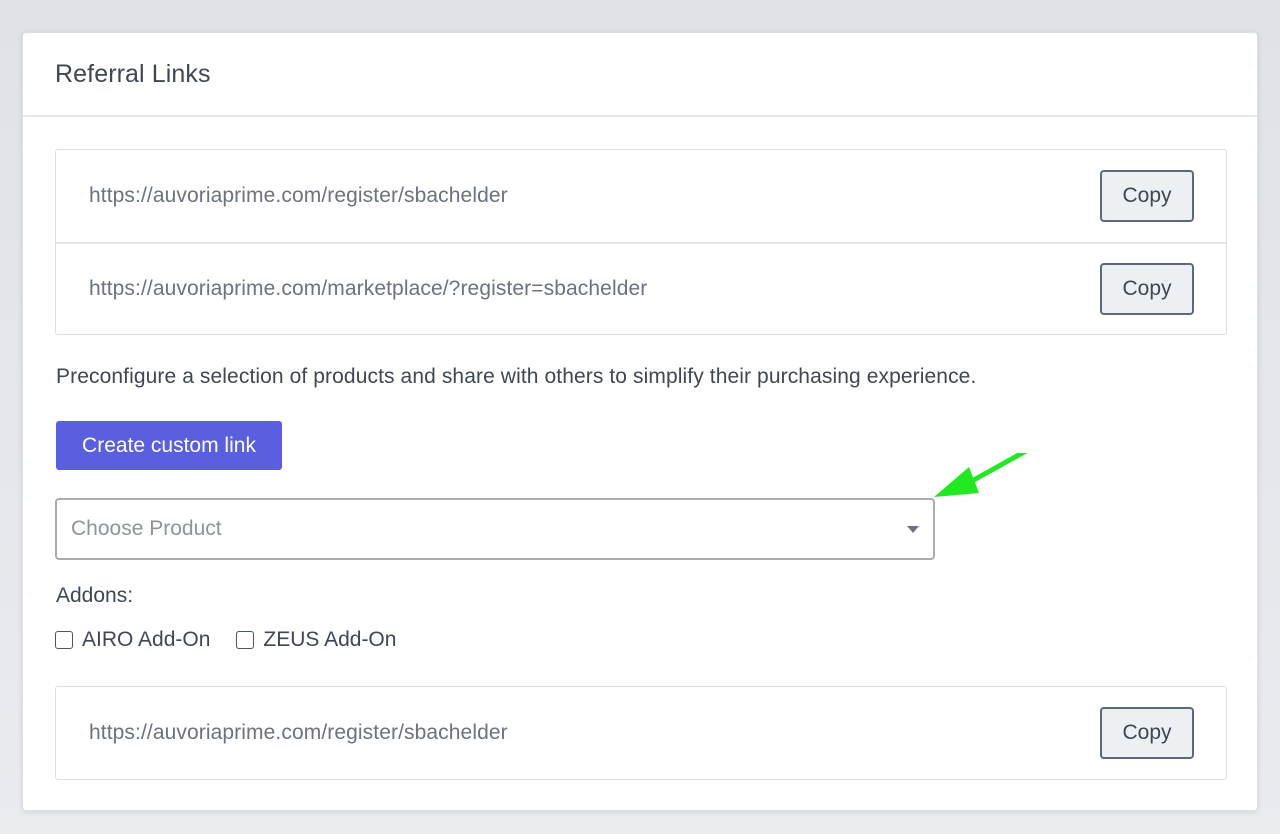 The width and height of the screenshot is (1280, 834). What do you see at coordinates (64, 640) in the screenshot?
I see `airo-addon-checkbox` at bounding box center [64, 640].